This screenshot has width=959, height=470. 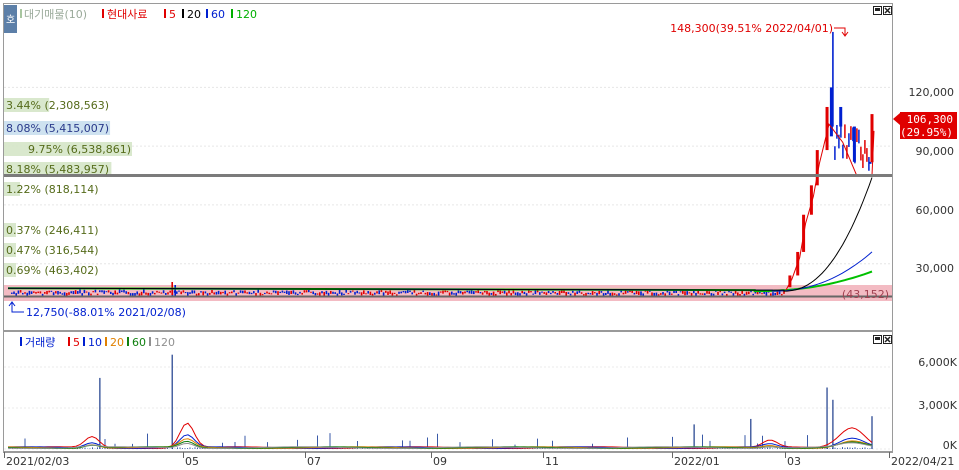 What do you see at coordinates (139, 342) in the screenshot?
I see `legend-vol-ma60: 60` at bounding box center [139, 342].